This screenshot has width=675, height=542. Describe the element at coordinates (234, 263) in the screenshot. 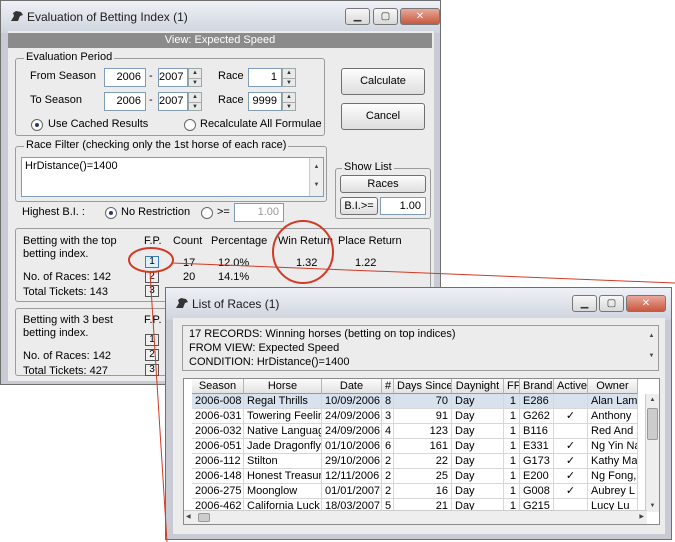

I see `fp-1-percentage: 12.0%` at that location.